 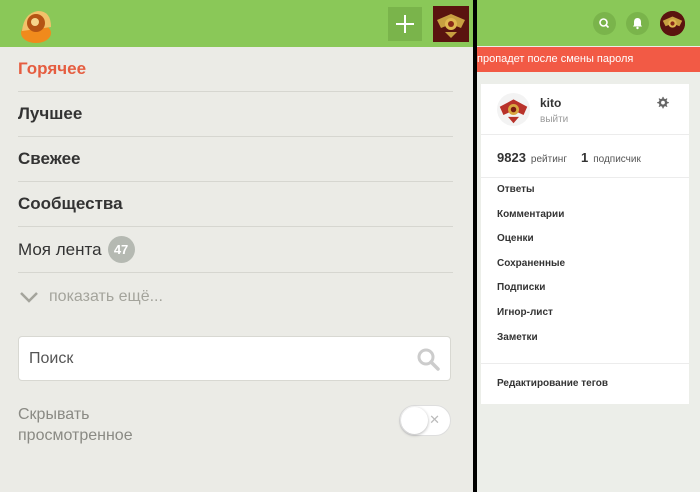 What do you see at coordinates (584, 157) in the screenshot?
I see `subscribers-value: 1` at bounding box center [584, 157].